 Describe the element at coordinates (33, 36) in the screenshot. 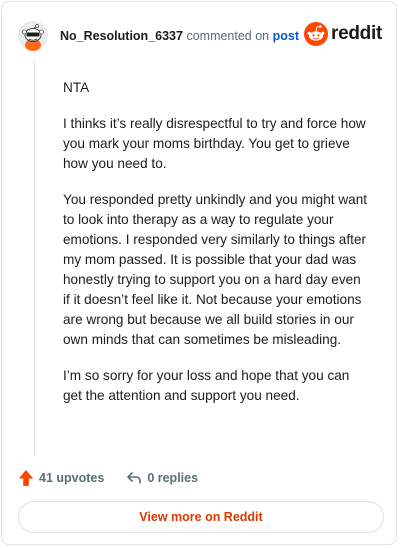

I see `snoo-avatar-icon` at that location.